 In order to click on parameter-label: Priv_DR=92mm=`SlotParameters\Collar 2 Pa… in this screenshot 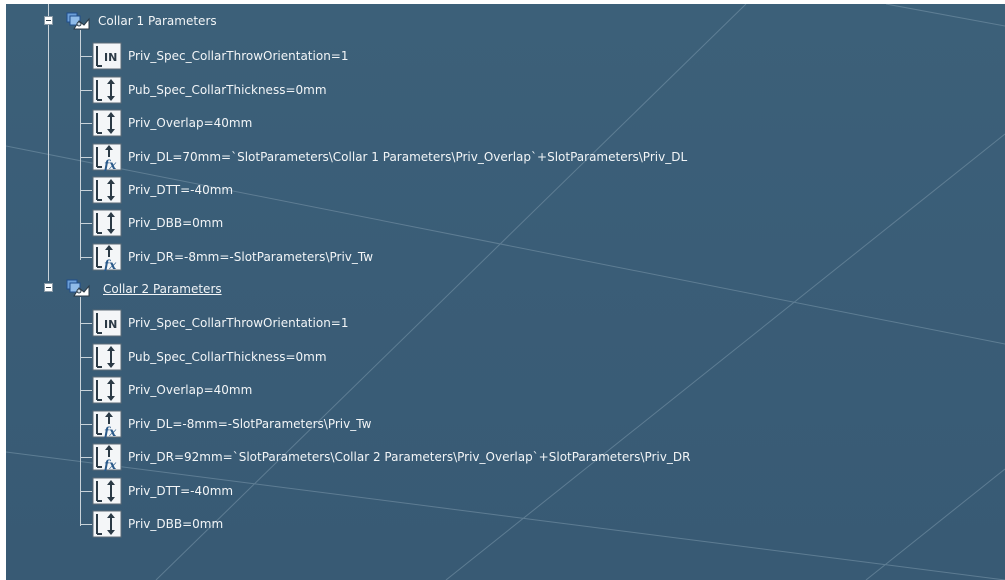, I will do `click(409, 457)`.